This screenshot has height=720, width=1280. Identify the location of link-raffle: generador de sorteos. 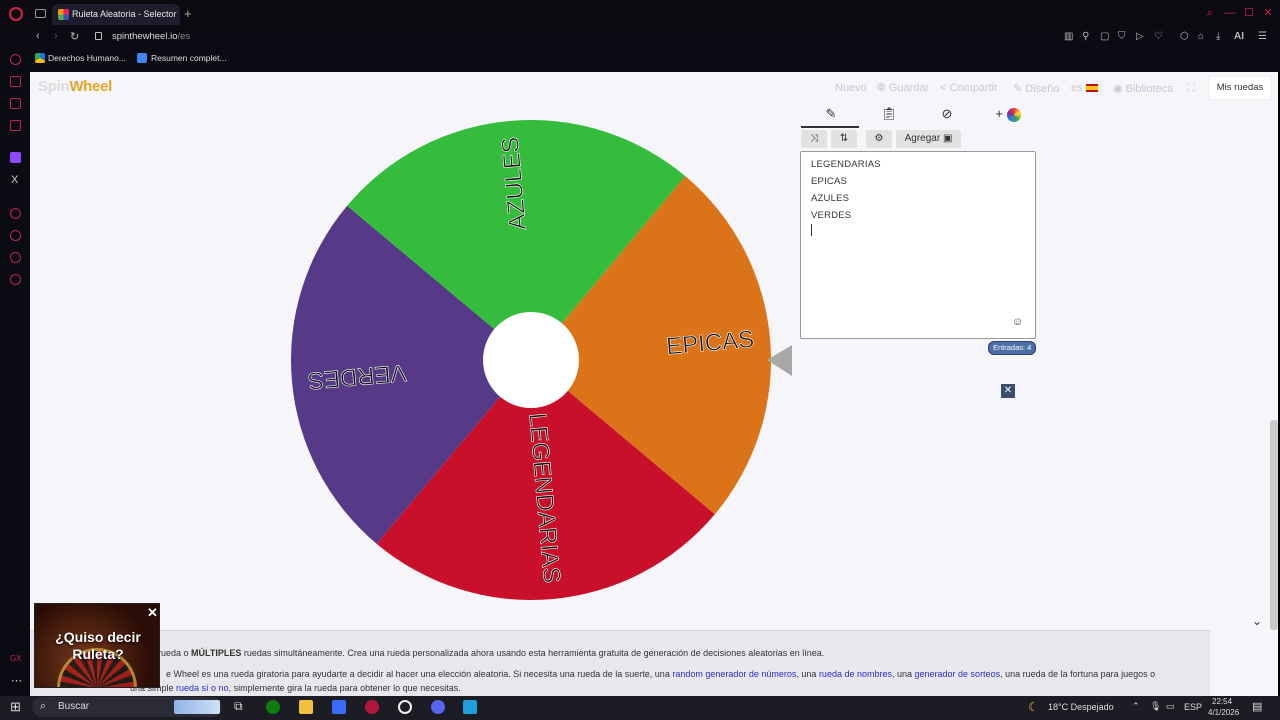
(958, 674).